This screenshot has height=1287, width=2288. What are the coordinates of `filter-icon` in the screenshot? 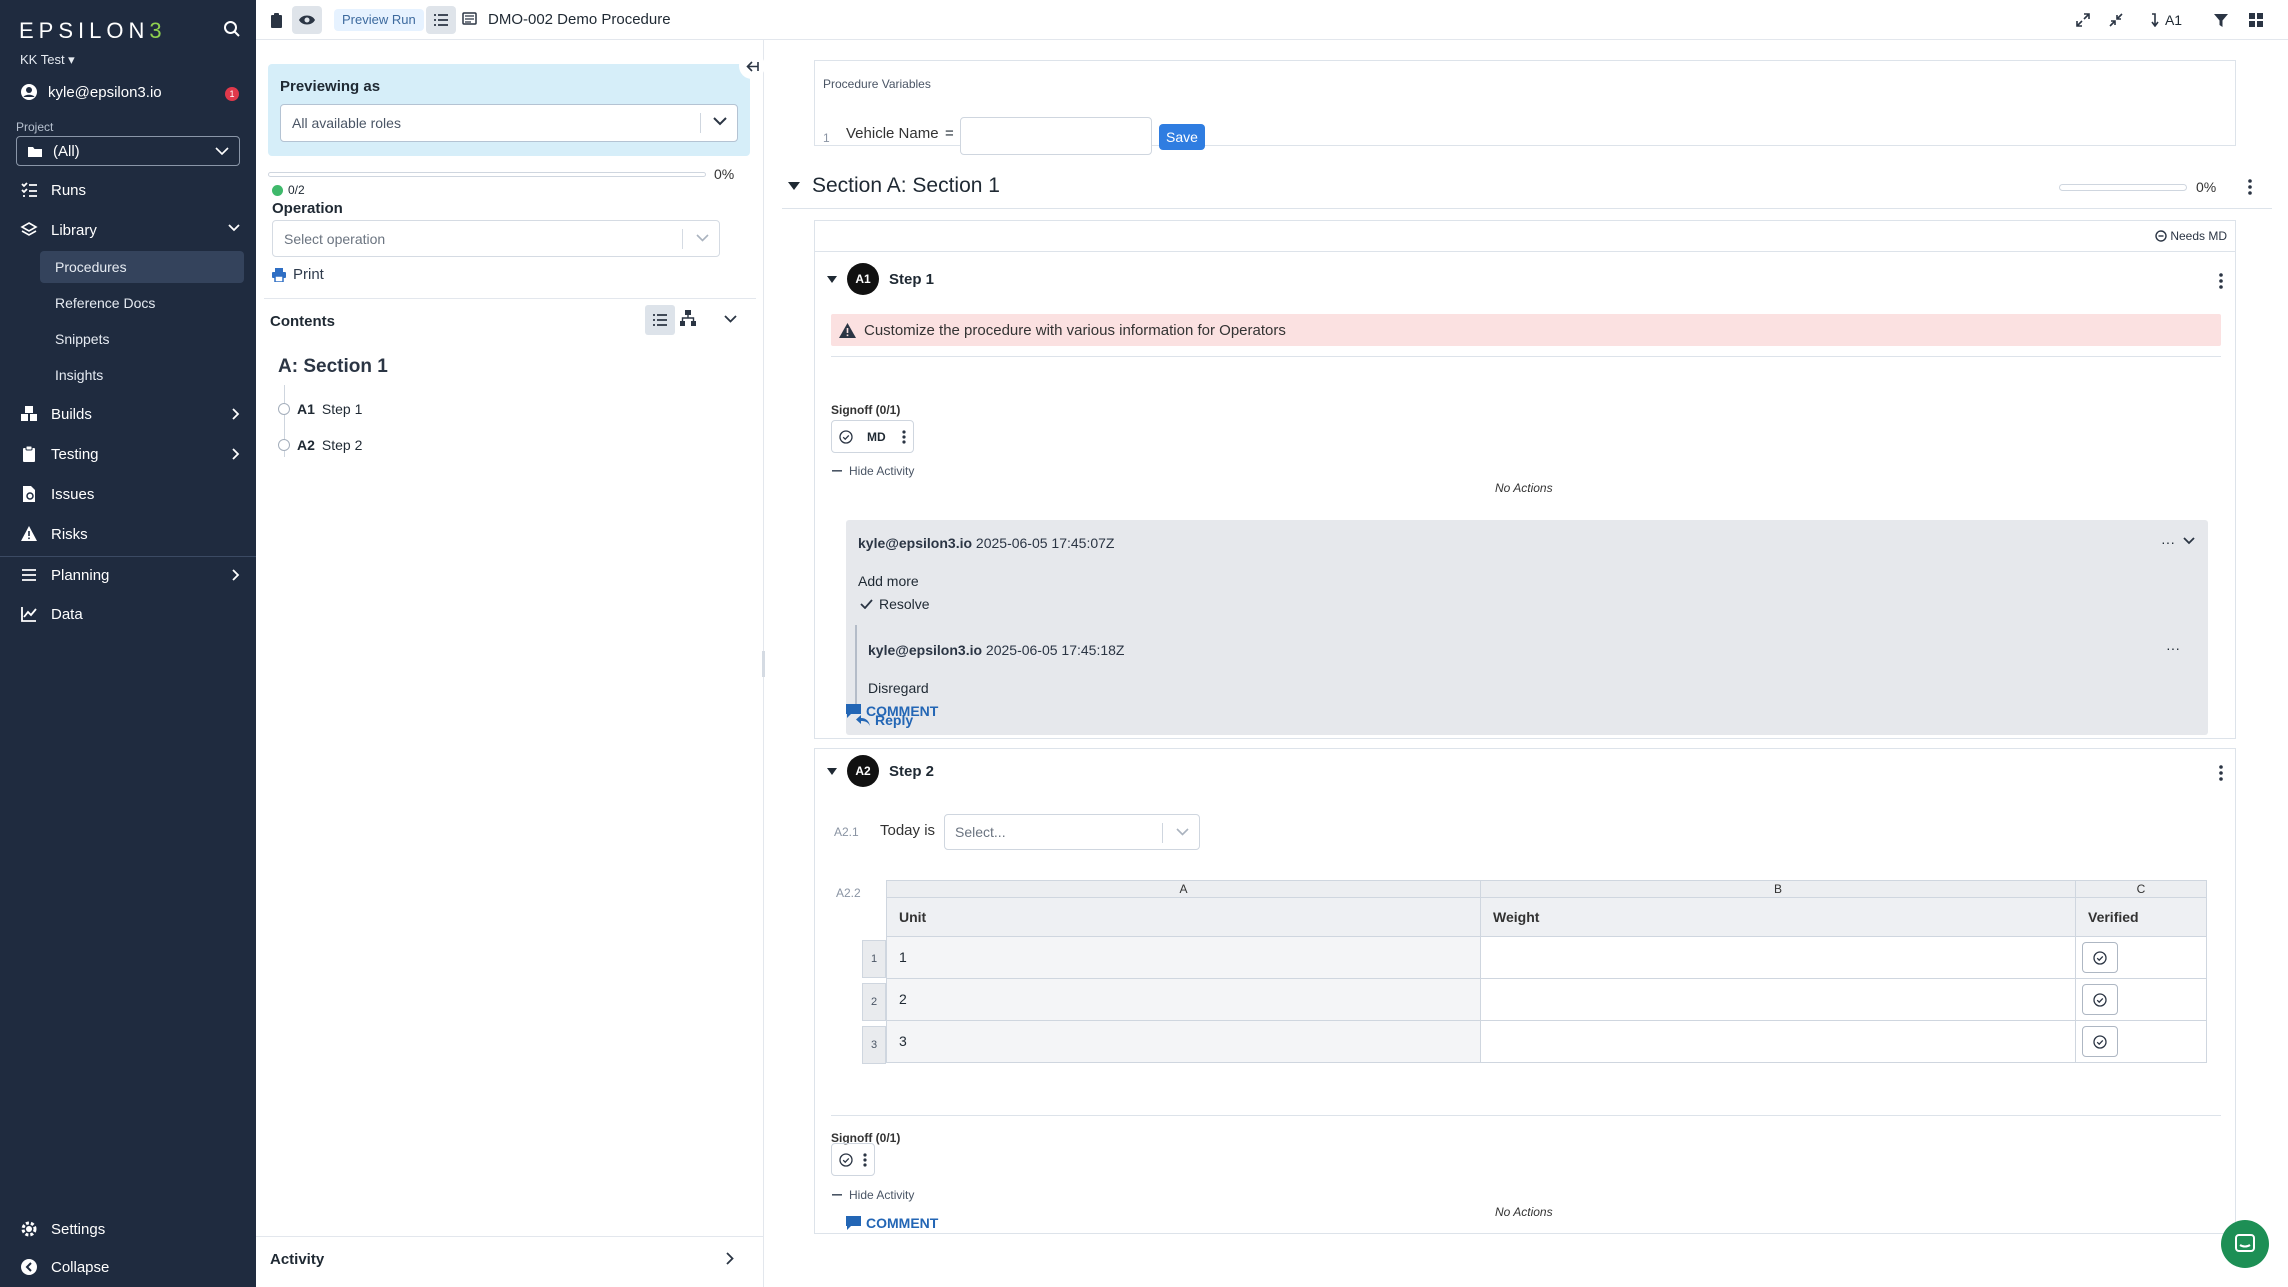 It's located at (2221, 20).